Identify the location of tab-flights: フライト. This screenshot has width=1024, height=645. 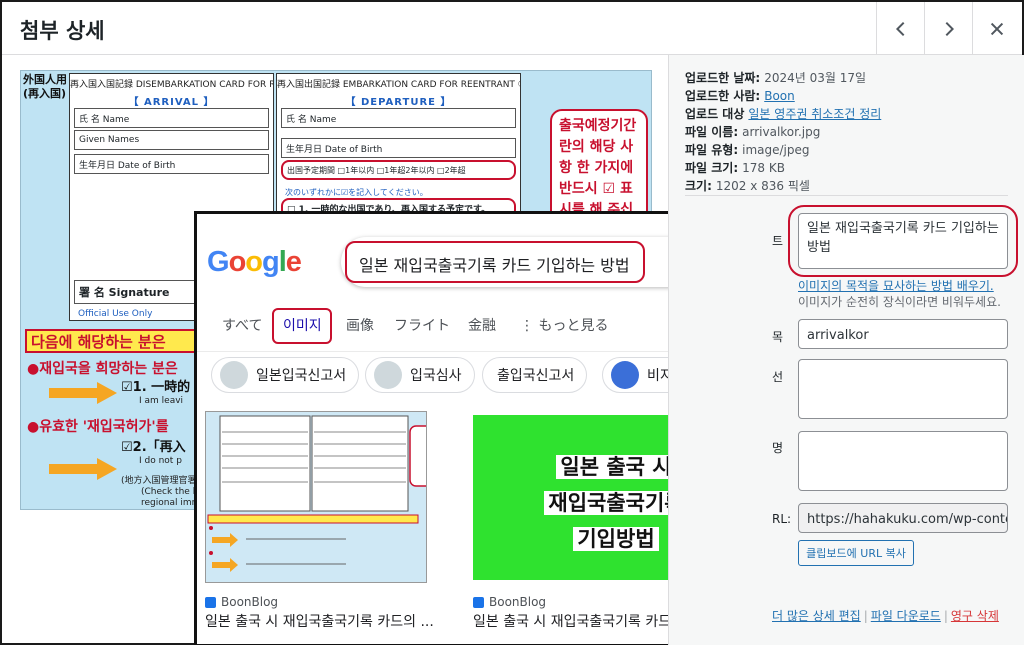
(422, 325).